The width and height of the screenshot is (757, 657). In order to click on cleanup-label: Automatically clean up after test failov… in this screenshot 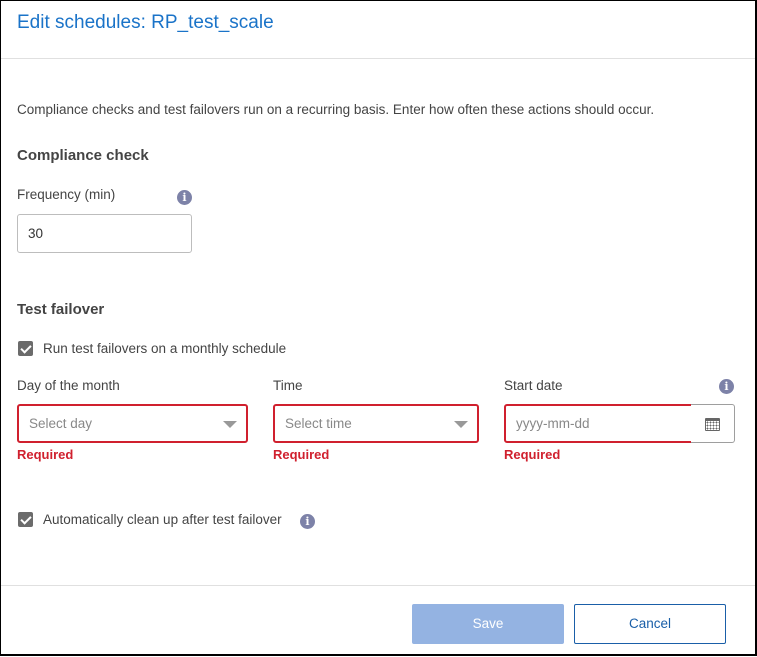, I will do `click(162, 519)`.